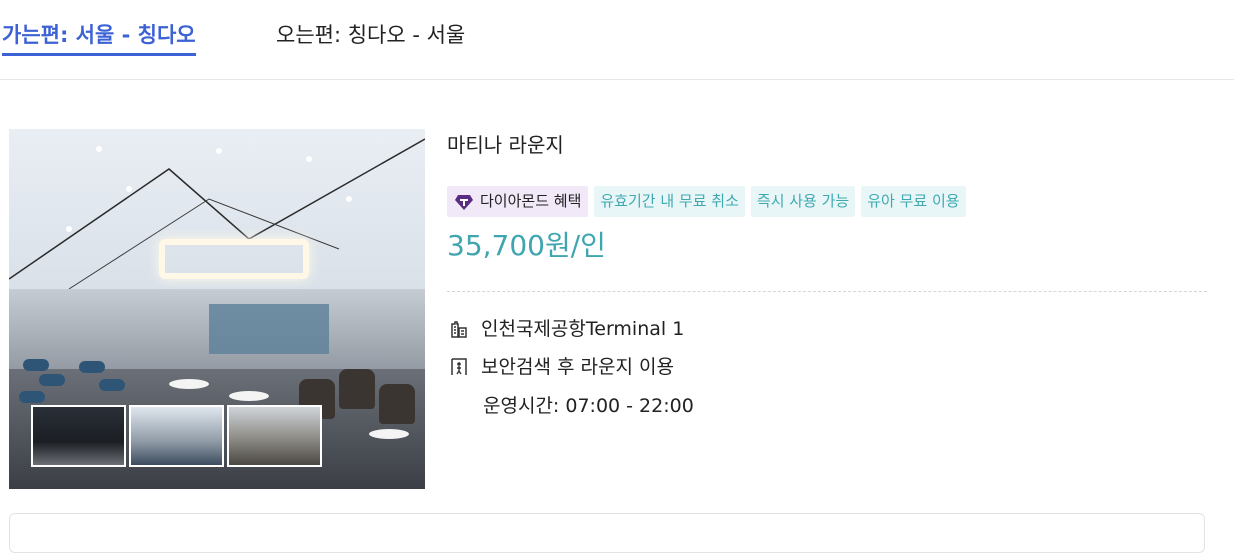  I want to click on hours-row: 운영시간: 07:00 - 22:00, so click(588, 406).